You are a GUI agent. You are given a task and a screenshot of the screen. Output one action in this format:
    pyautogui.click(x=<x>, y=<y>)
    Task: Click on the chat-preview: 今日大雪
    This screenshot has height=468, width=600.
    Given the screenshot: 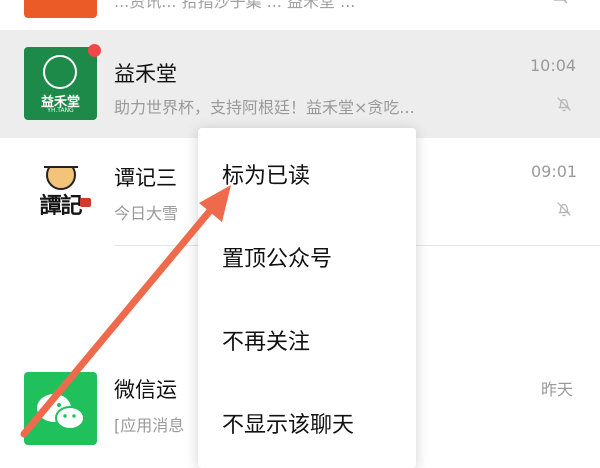 What is the action you would take?
    pyautogui.click(x=146, y=213)
    